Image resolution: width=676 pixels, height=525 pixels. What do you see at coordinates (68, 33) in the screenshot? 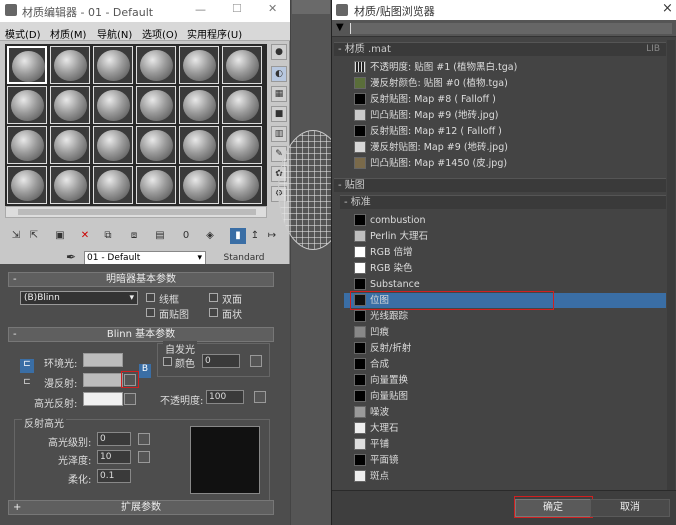
I see `menu-material: 材质(M)` at bounding box center [68, 33].